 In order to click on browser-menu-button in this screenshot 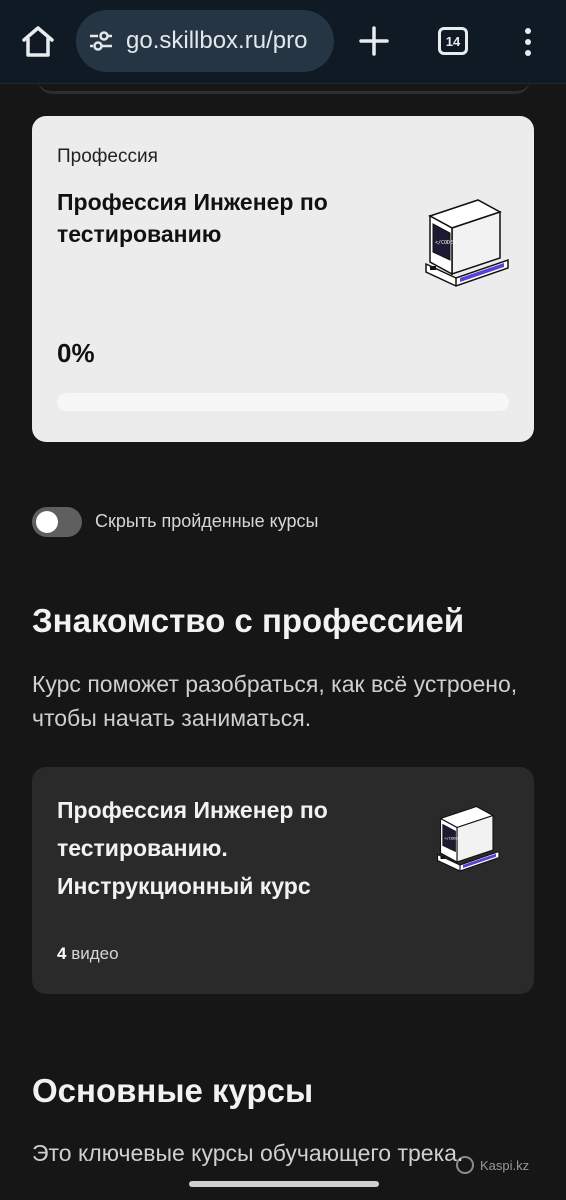, I will do `click(528, 42)`.